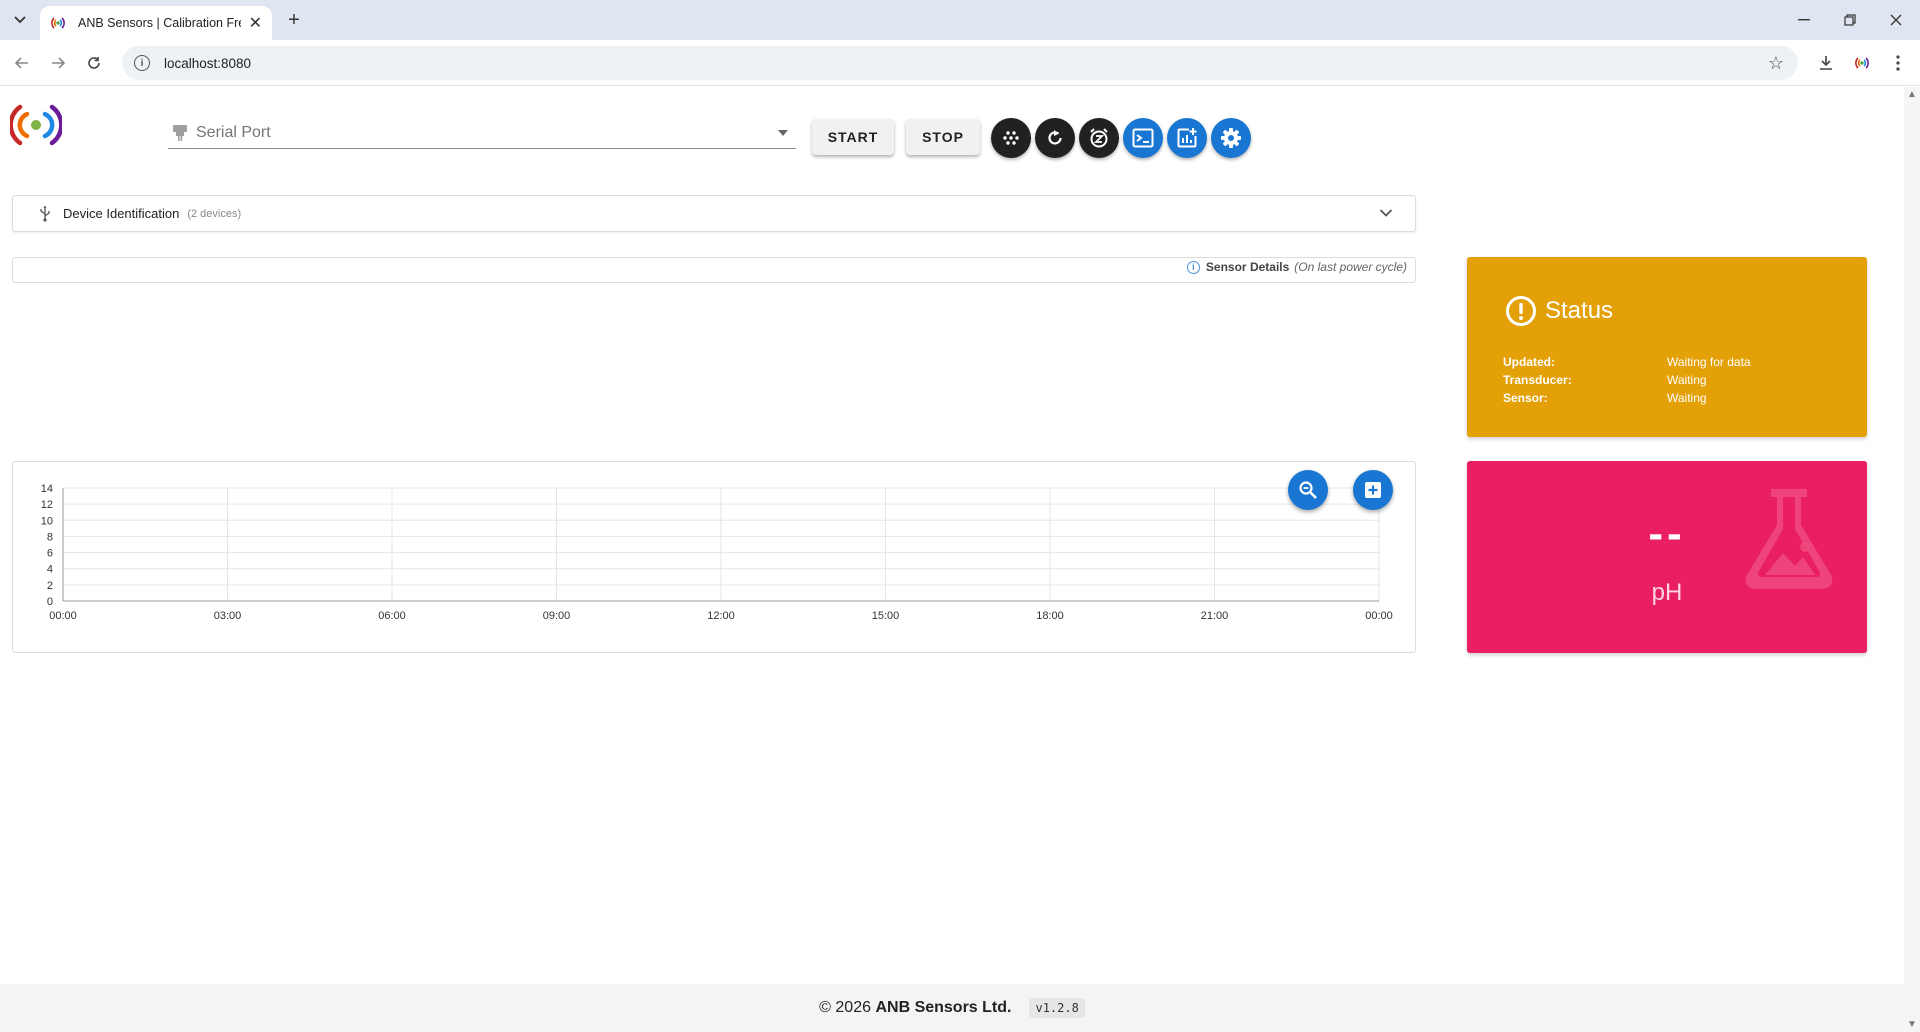  What do you see at coordinates (1050, 616) in the screenshot?
I see `x-tick-label: 18:00` at bounding box center [1050, 616].